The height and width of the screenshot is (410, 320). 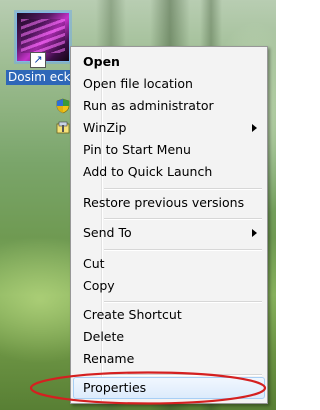 I want to click on desktop-icon-label: Dosim eckT, so click(x=43, y=77).